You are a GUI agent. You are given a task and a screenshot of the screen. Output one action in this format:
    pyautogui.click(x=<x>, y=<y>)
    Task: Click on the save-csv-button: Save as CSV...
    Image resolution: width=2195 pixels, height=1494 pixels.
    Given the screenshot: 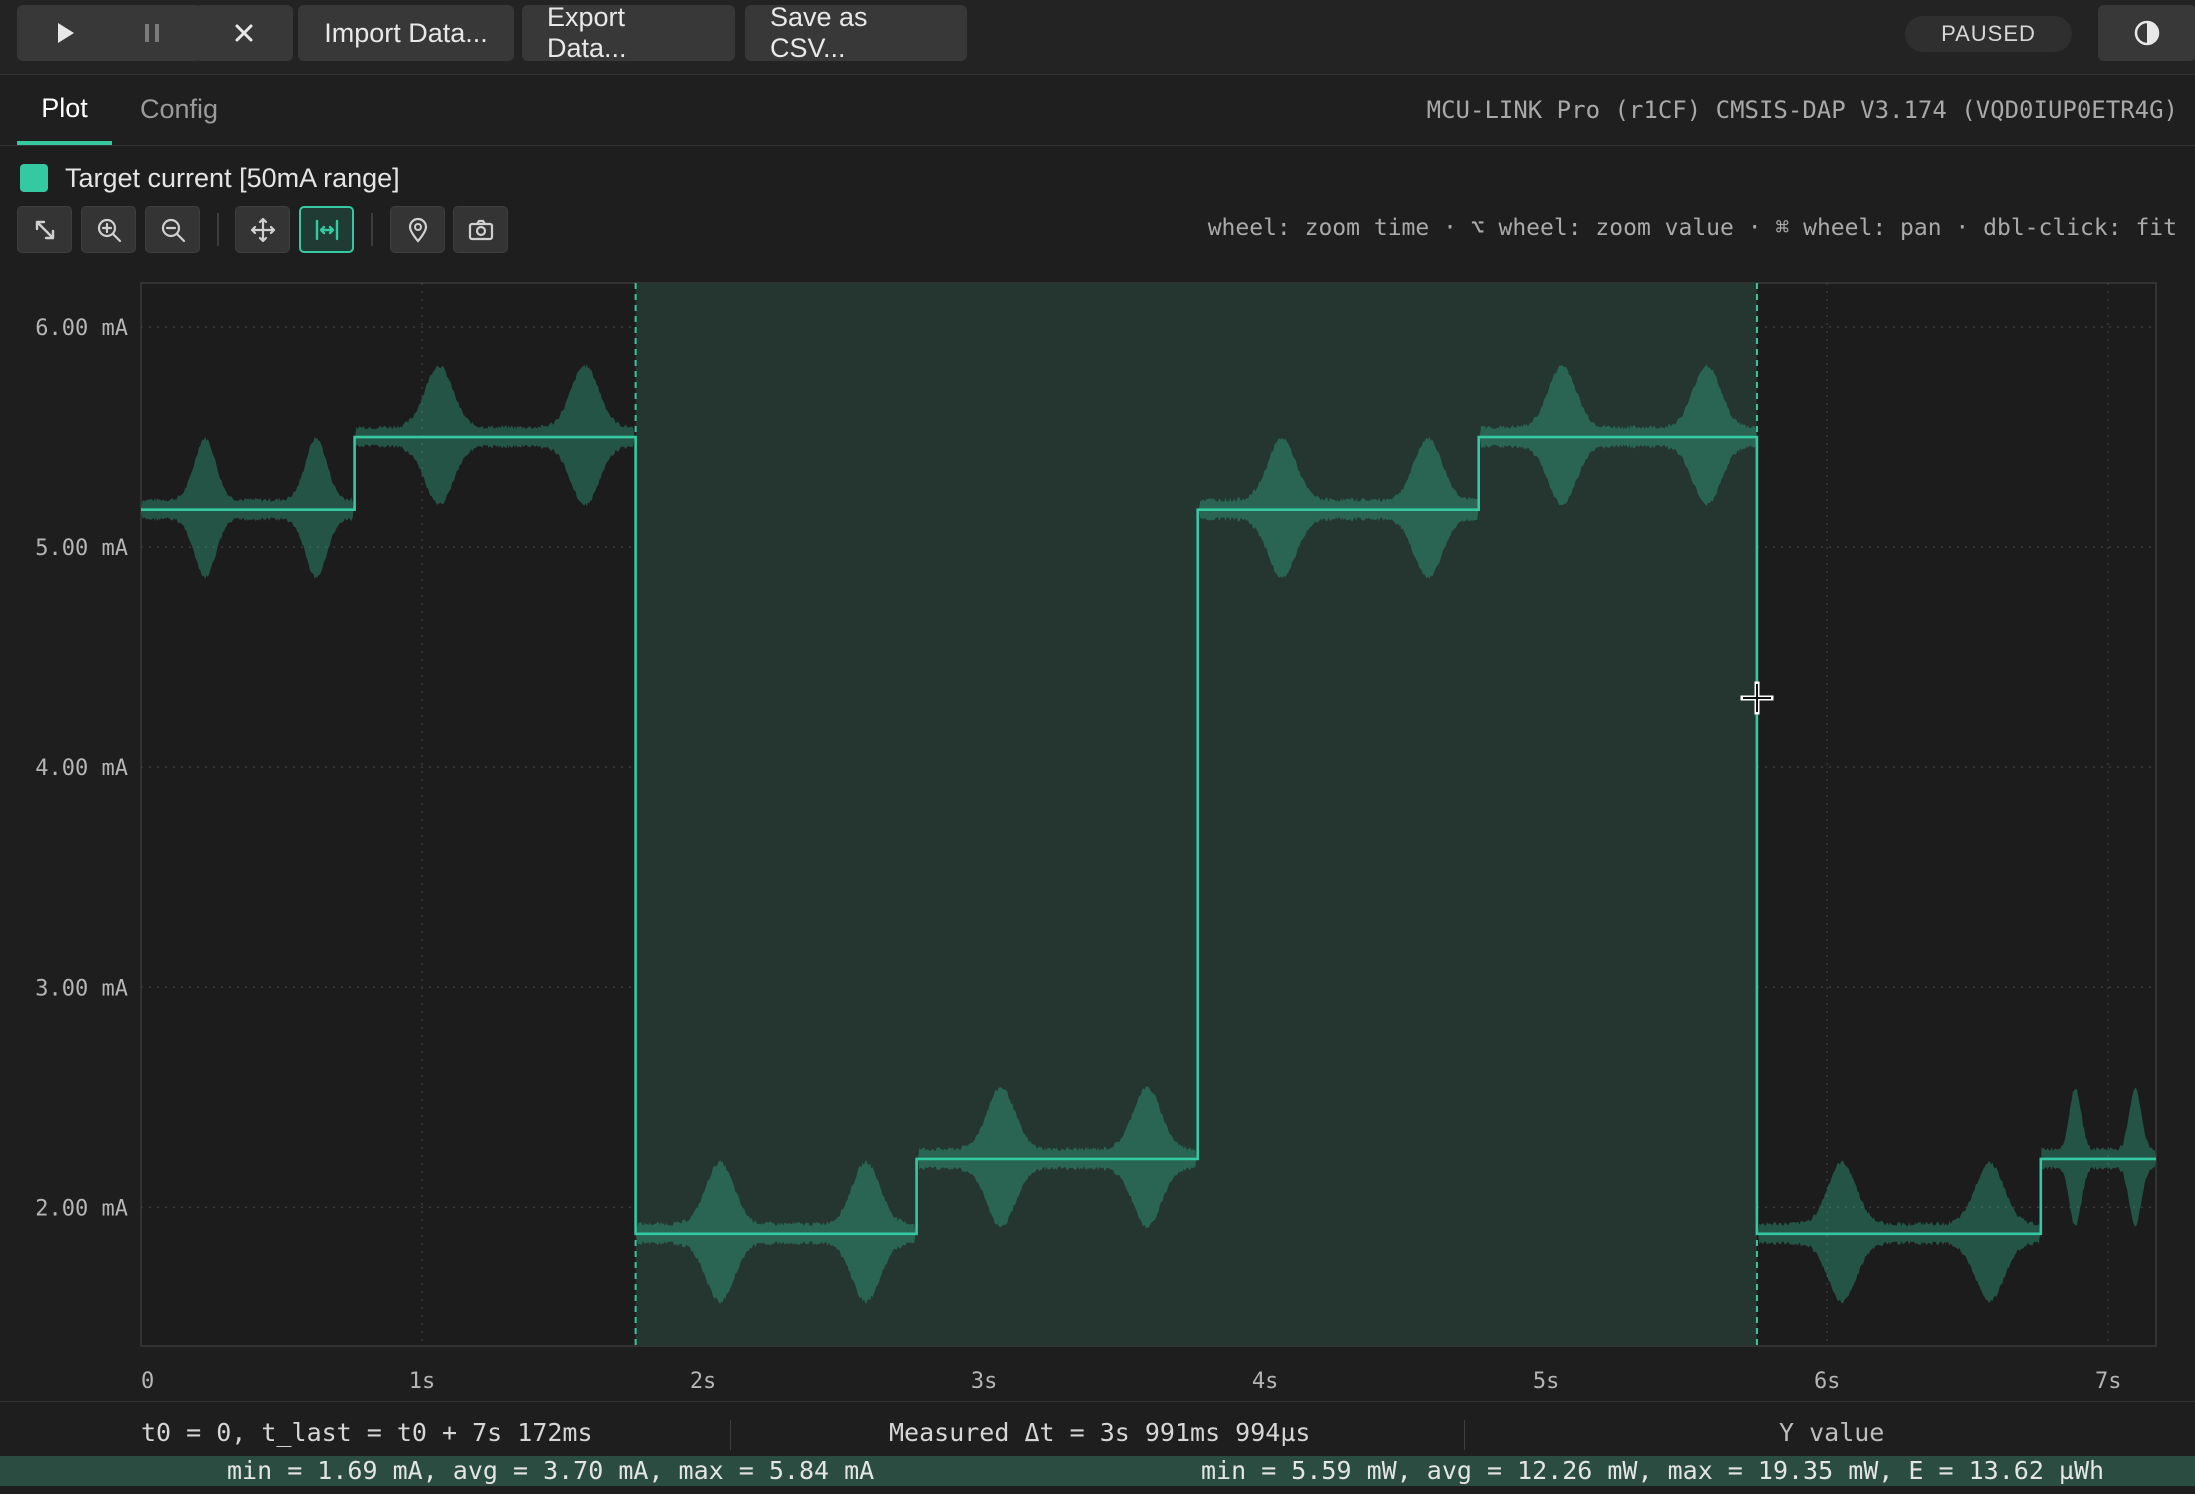 What is the action you would take?
    pyautogui.click(x=856, y=32)
    